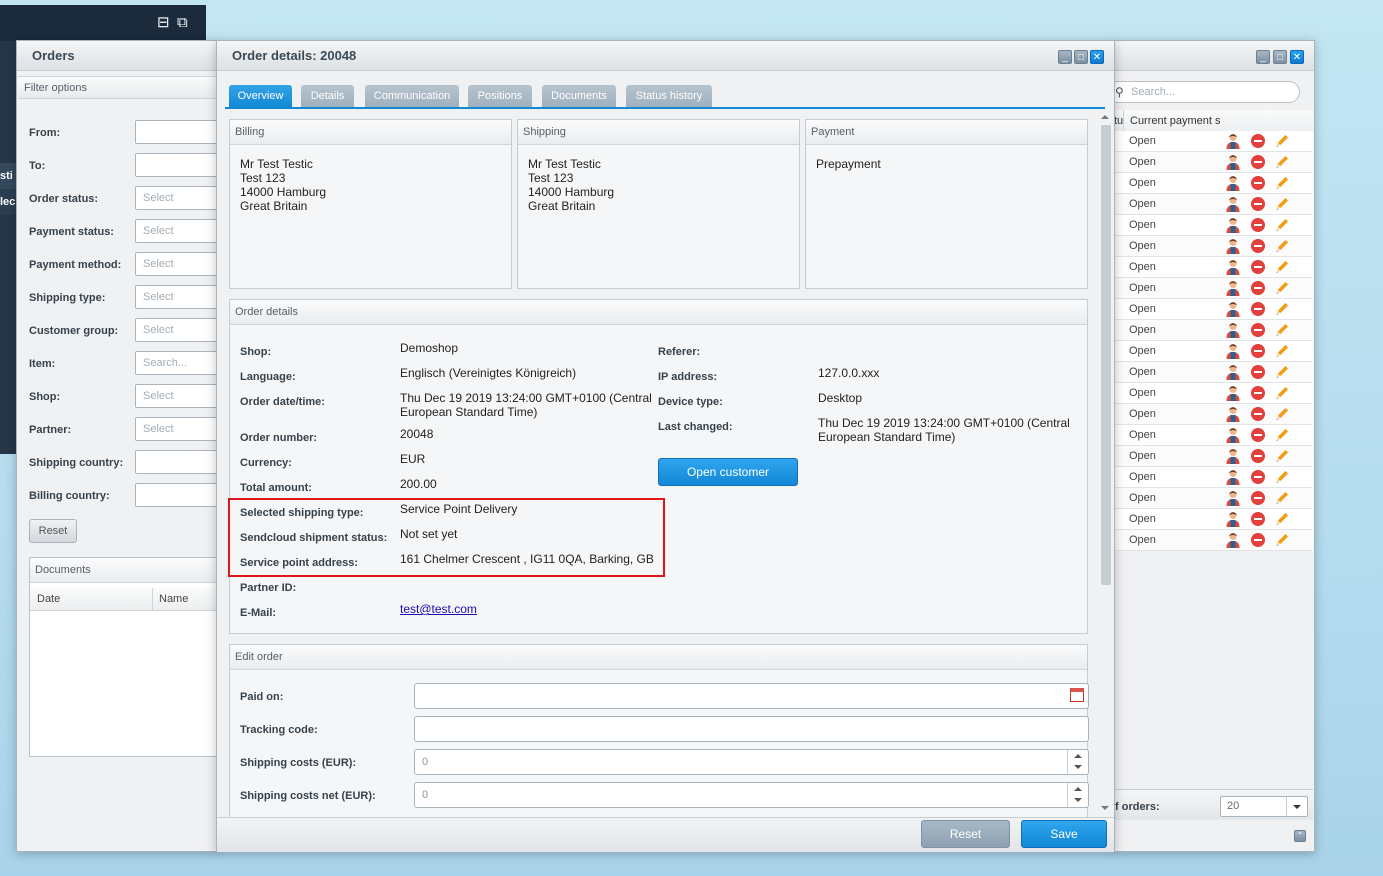 Image resolution: width=1383 pixels, height=876 pixels. What do you see at coordinates (1280, 57) in the screenshot?
I see `maximize-button: □` at bounding box center [1280, 57].